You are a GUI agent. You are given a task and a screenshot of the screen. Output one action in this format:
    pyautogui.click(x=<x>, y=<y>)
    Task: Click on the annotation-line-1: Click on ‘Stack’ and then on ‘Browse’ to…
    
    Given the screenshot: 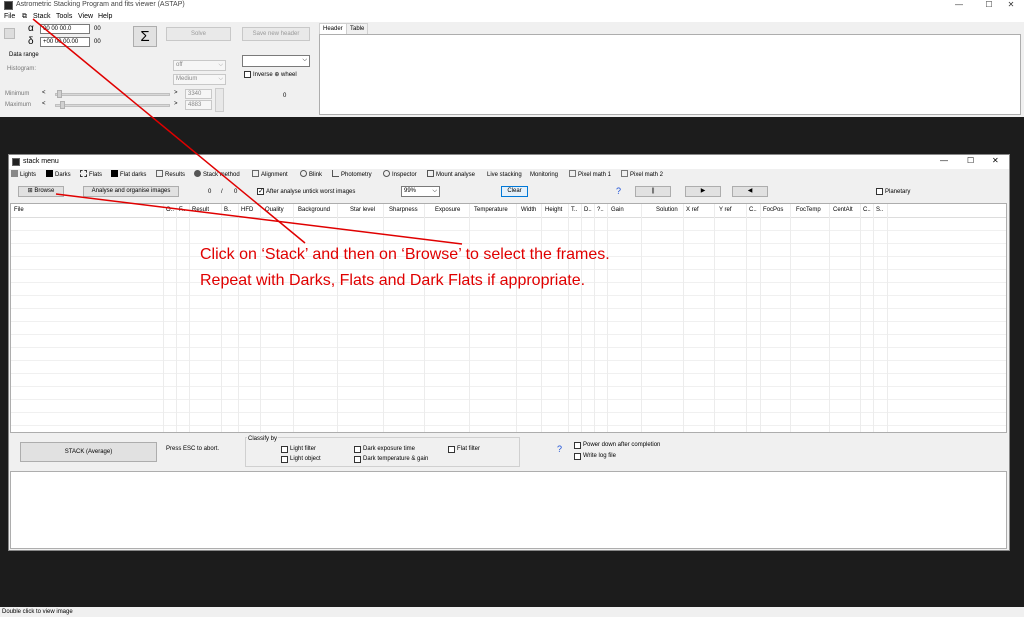 What is the action you would take?
    pyautogui.click(x=405, y=254)
    